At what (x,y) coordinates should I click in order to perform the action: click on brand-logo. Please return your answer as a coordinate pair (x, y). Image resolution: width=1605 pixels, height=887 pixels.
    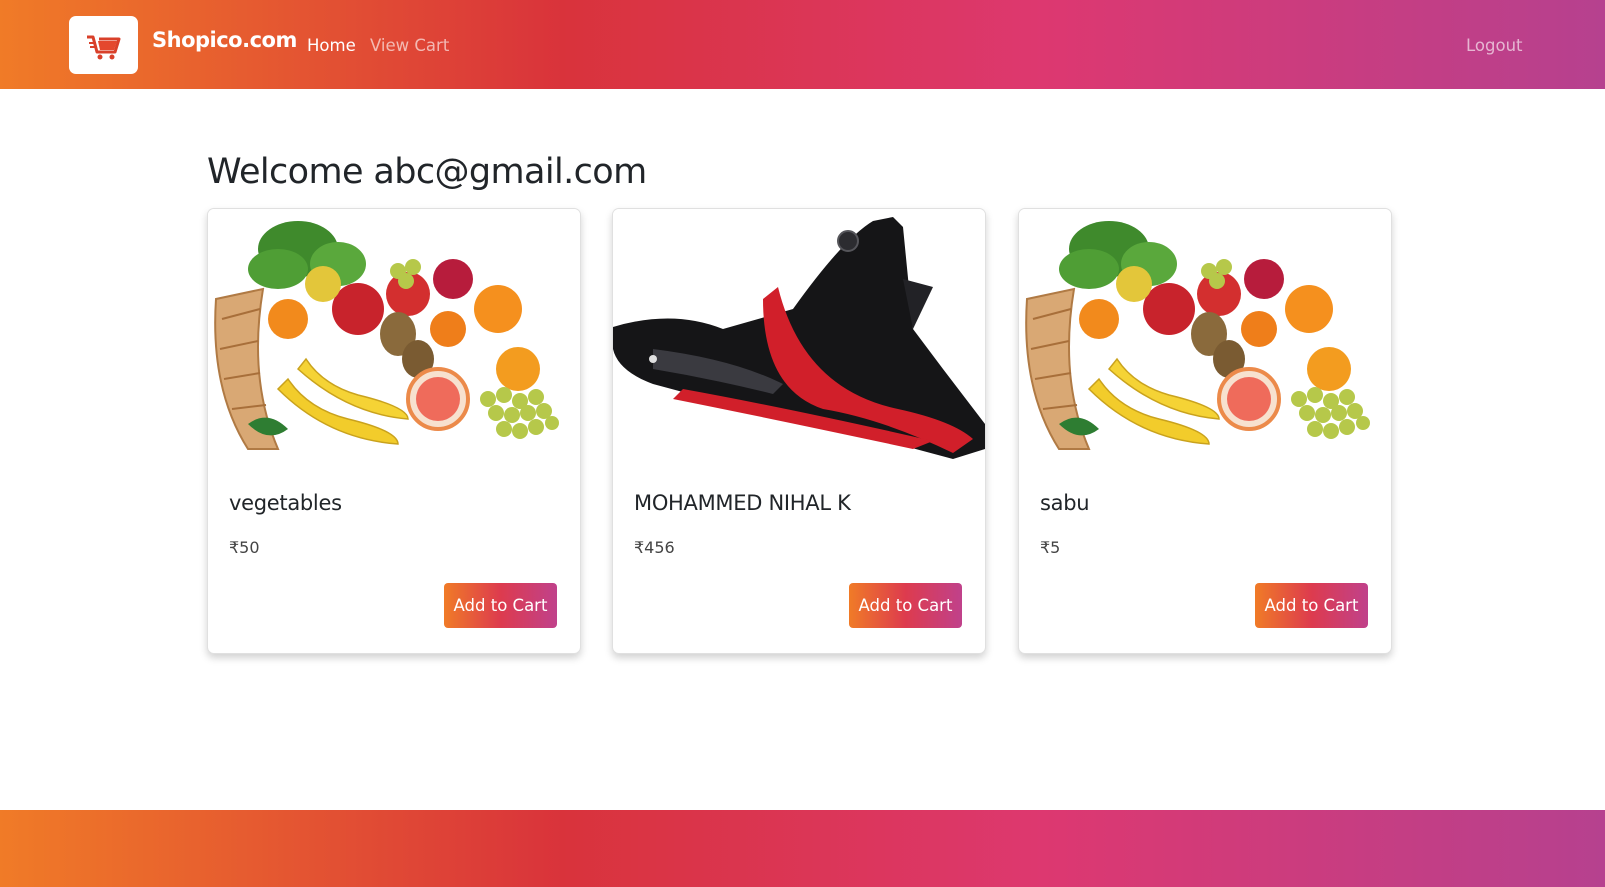
    Looking at the image, I should click on (103, 45).